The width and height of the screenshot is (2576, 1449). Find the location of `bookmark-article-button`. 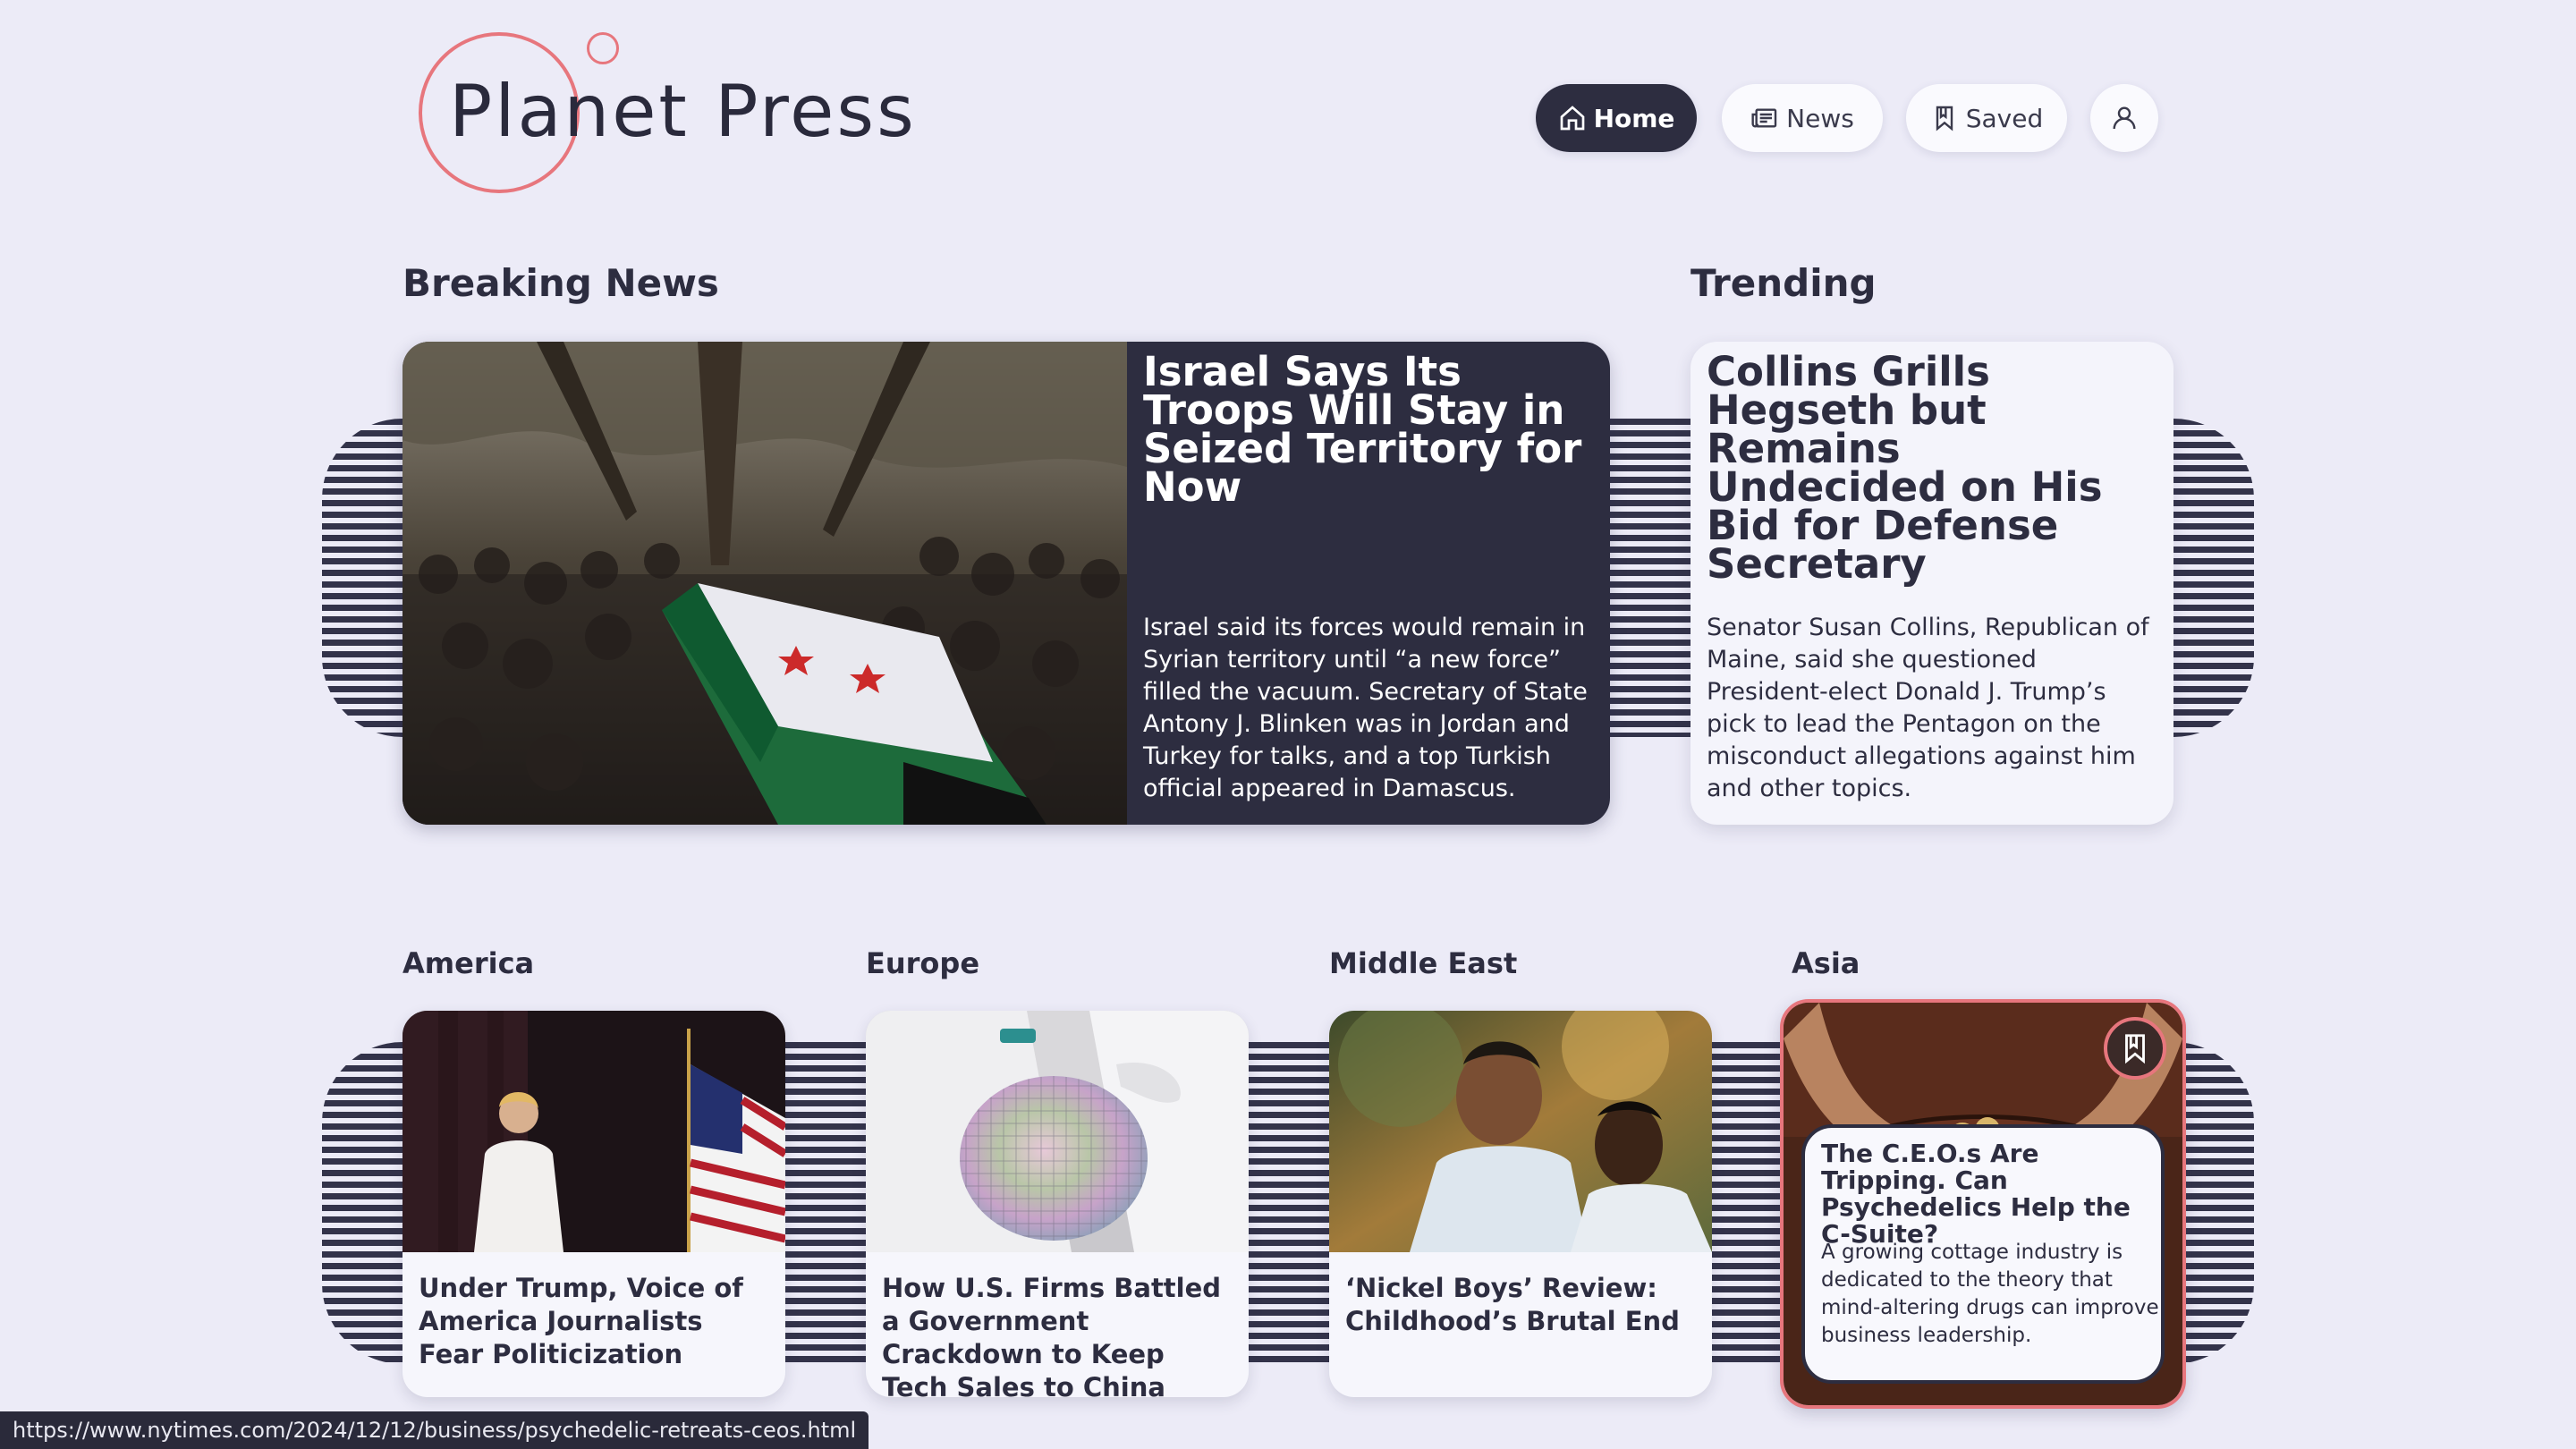

bookmark-article-button is located at coordinates (2135, 1048).